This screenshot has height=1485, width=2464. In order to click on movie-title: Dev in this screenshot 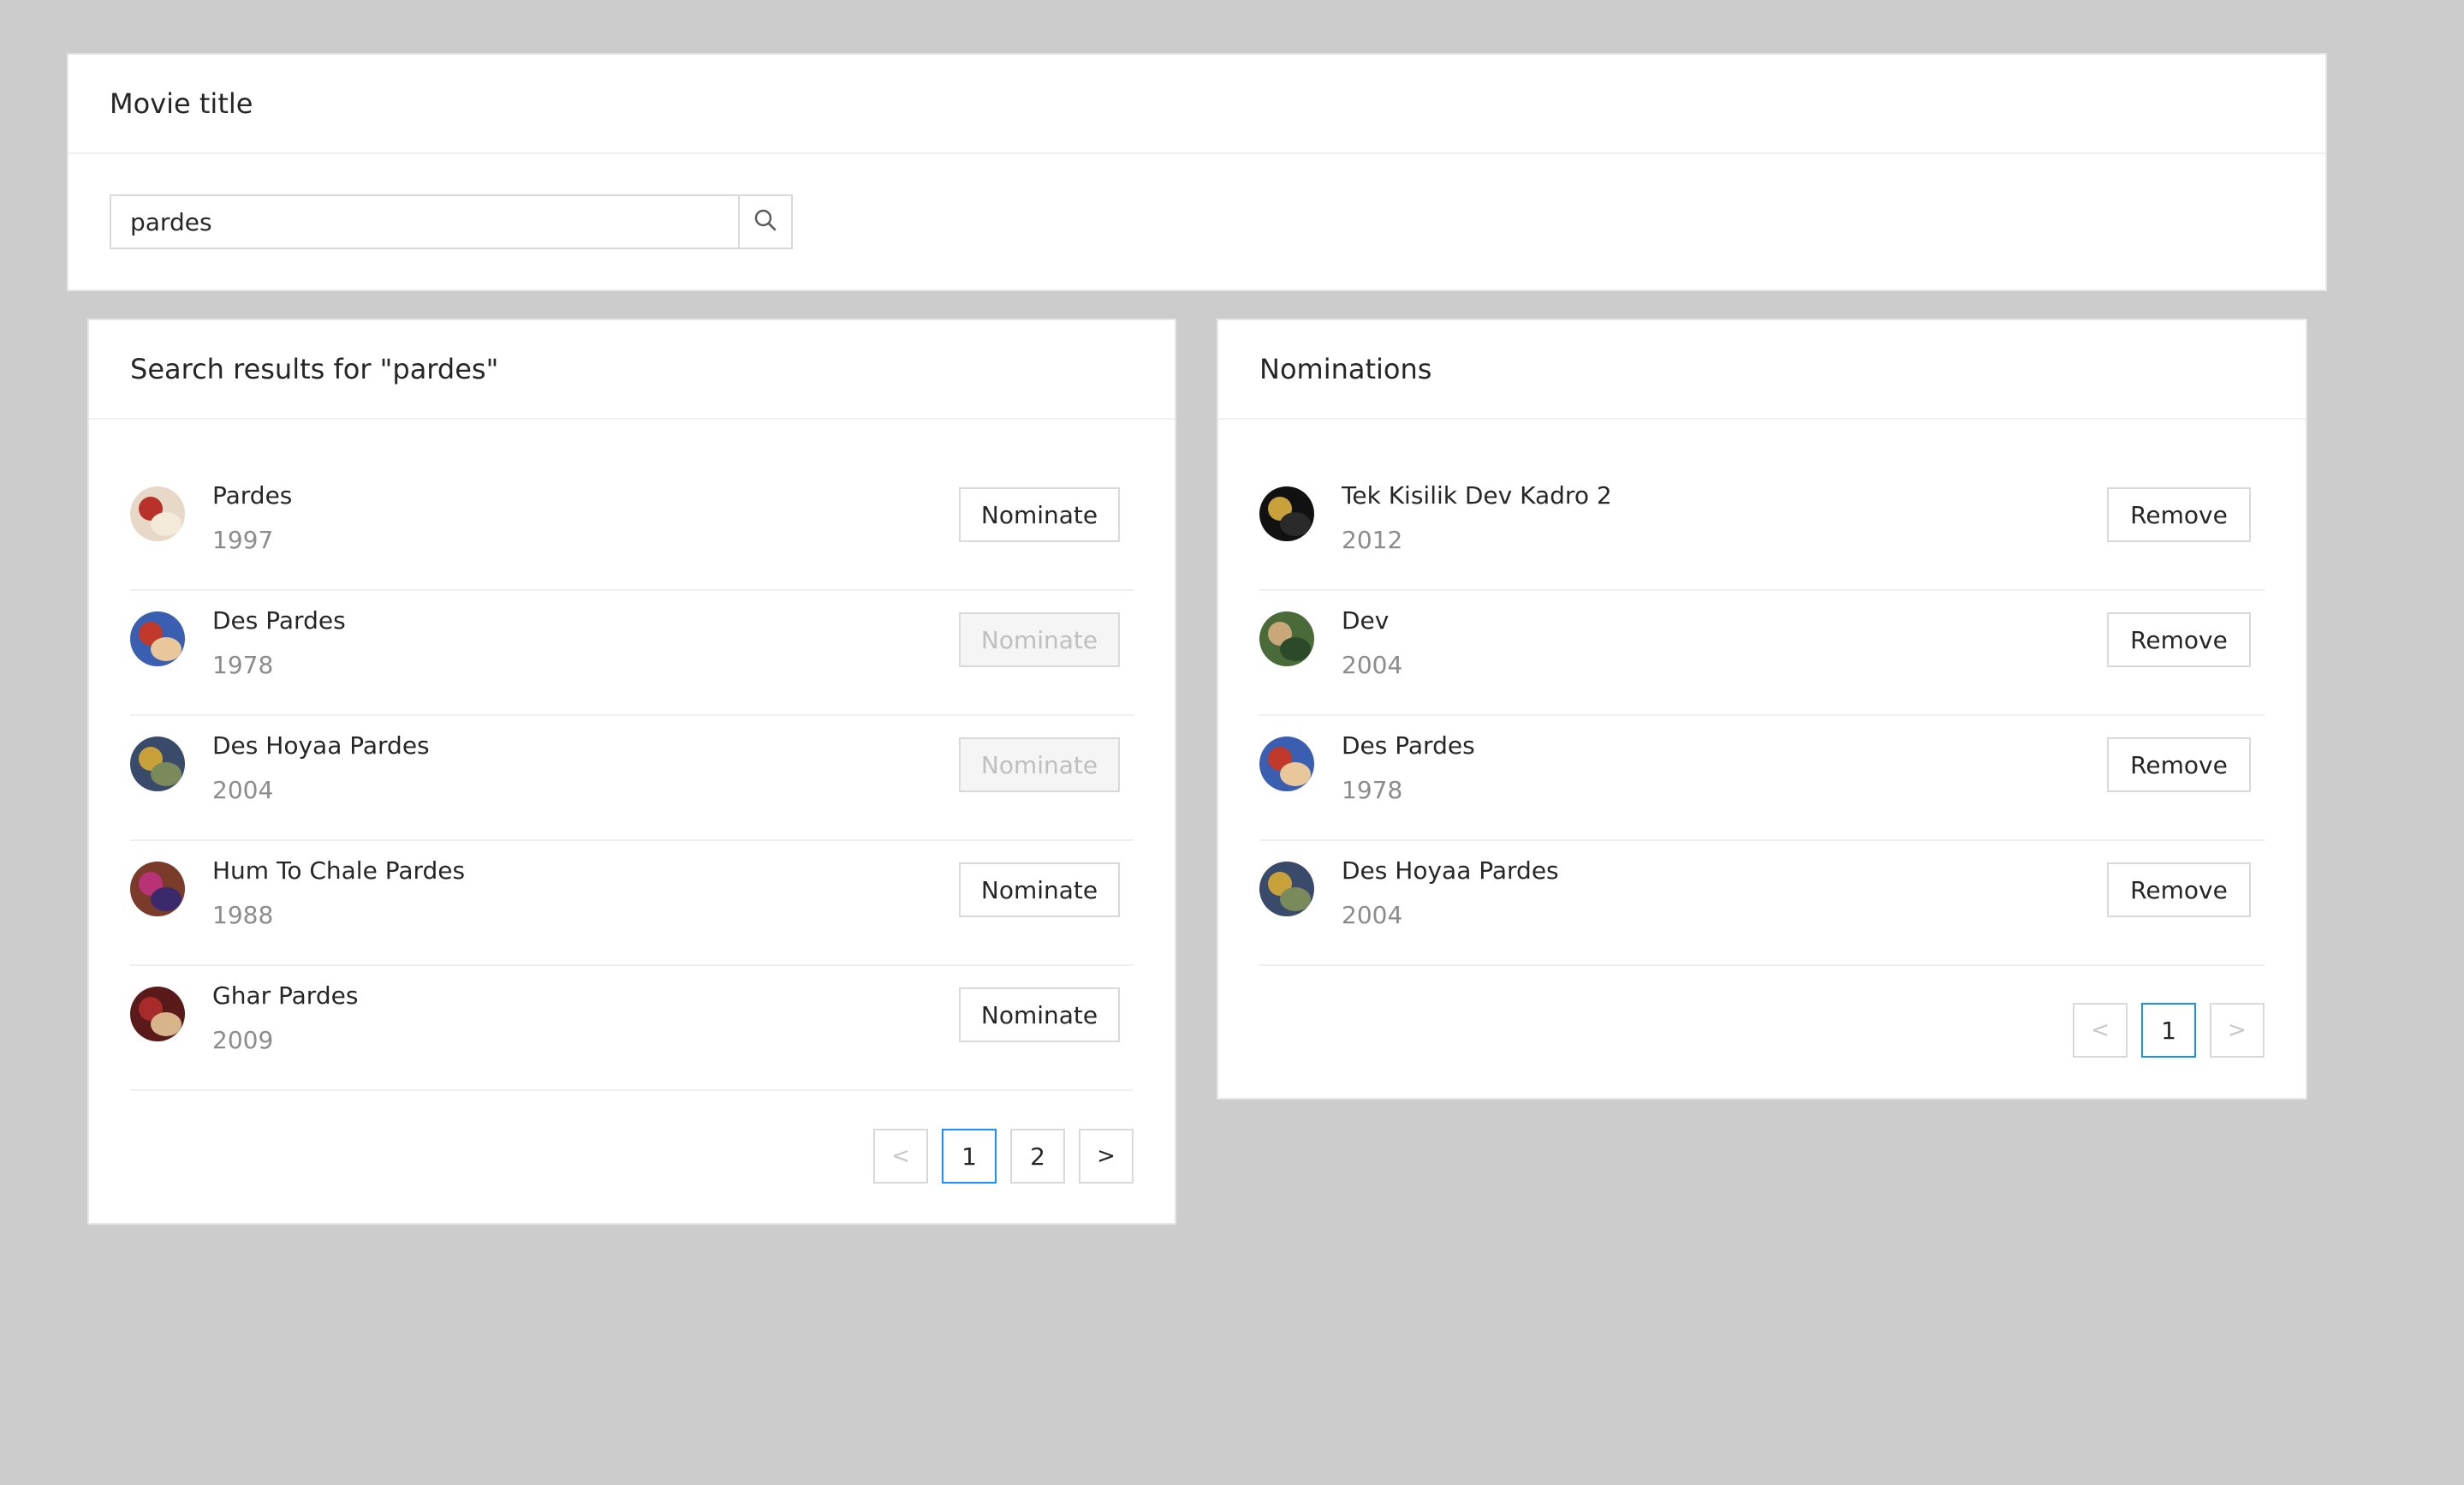, I will do `click(1366, 620)`.